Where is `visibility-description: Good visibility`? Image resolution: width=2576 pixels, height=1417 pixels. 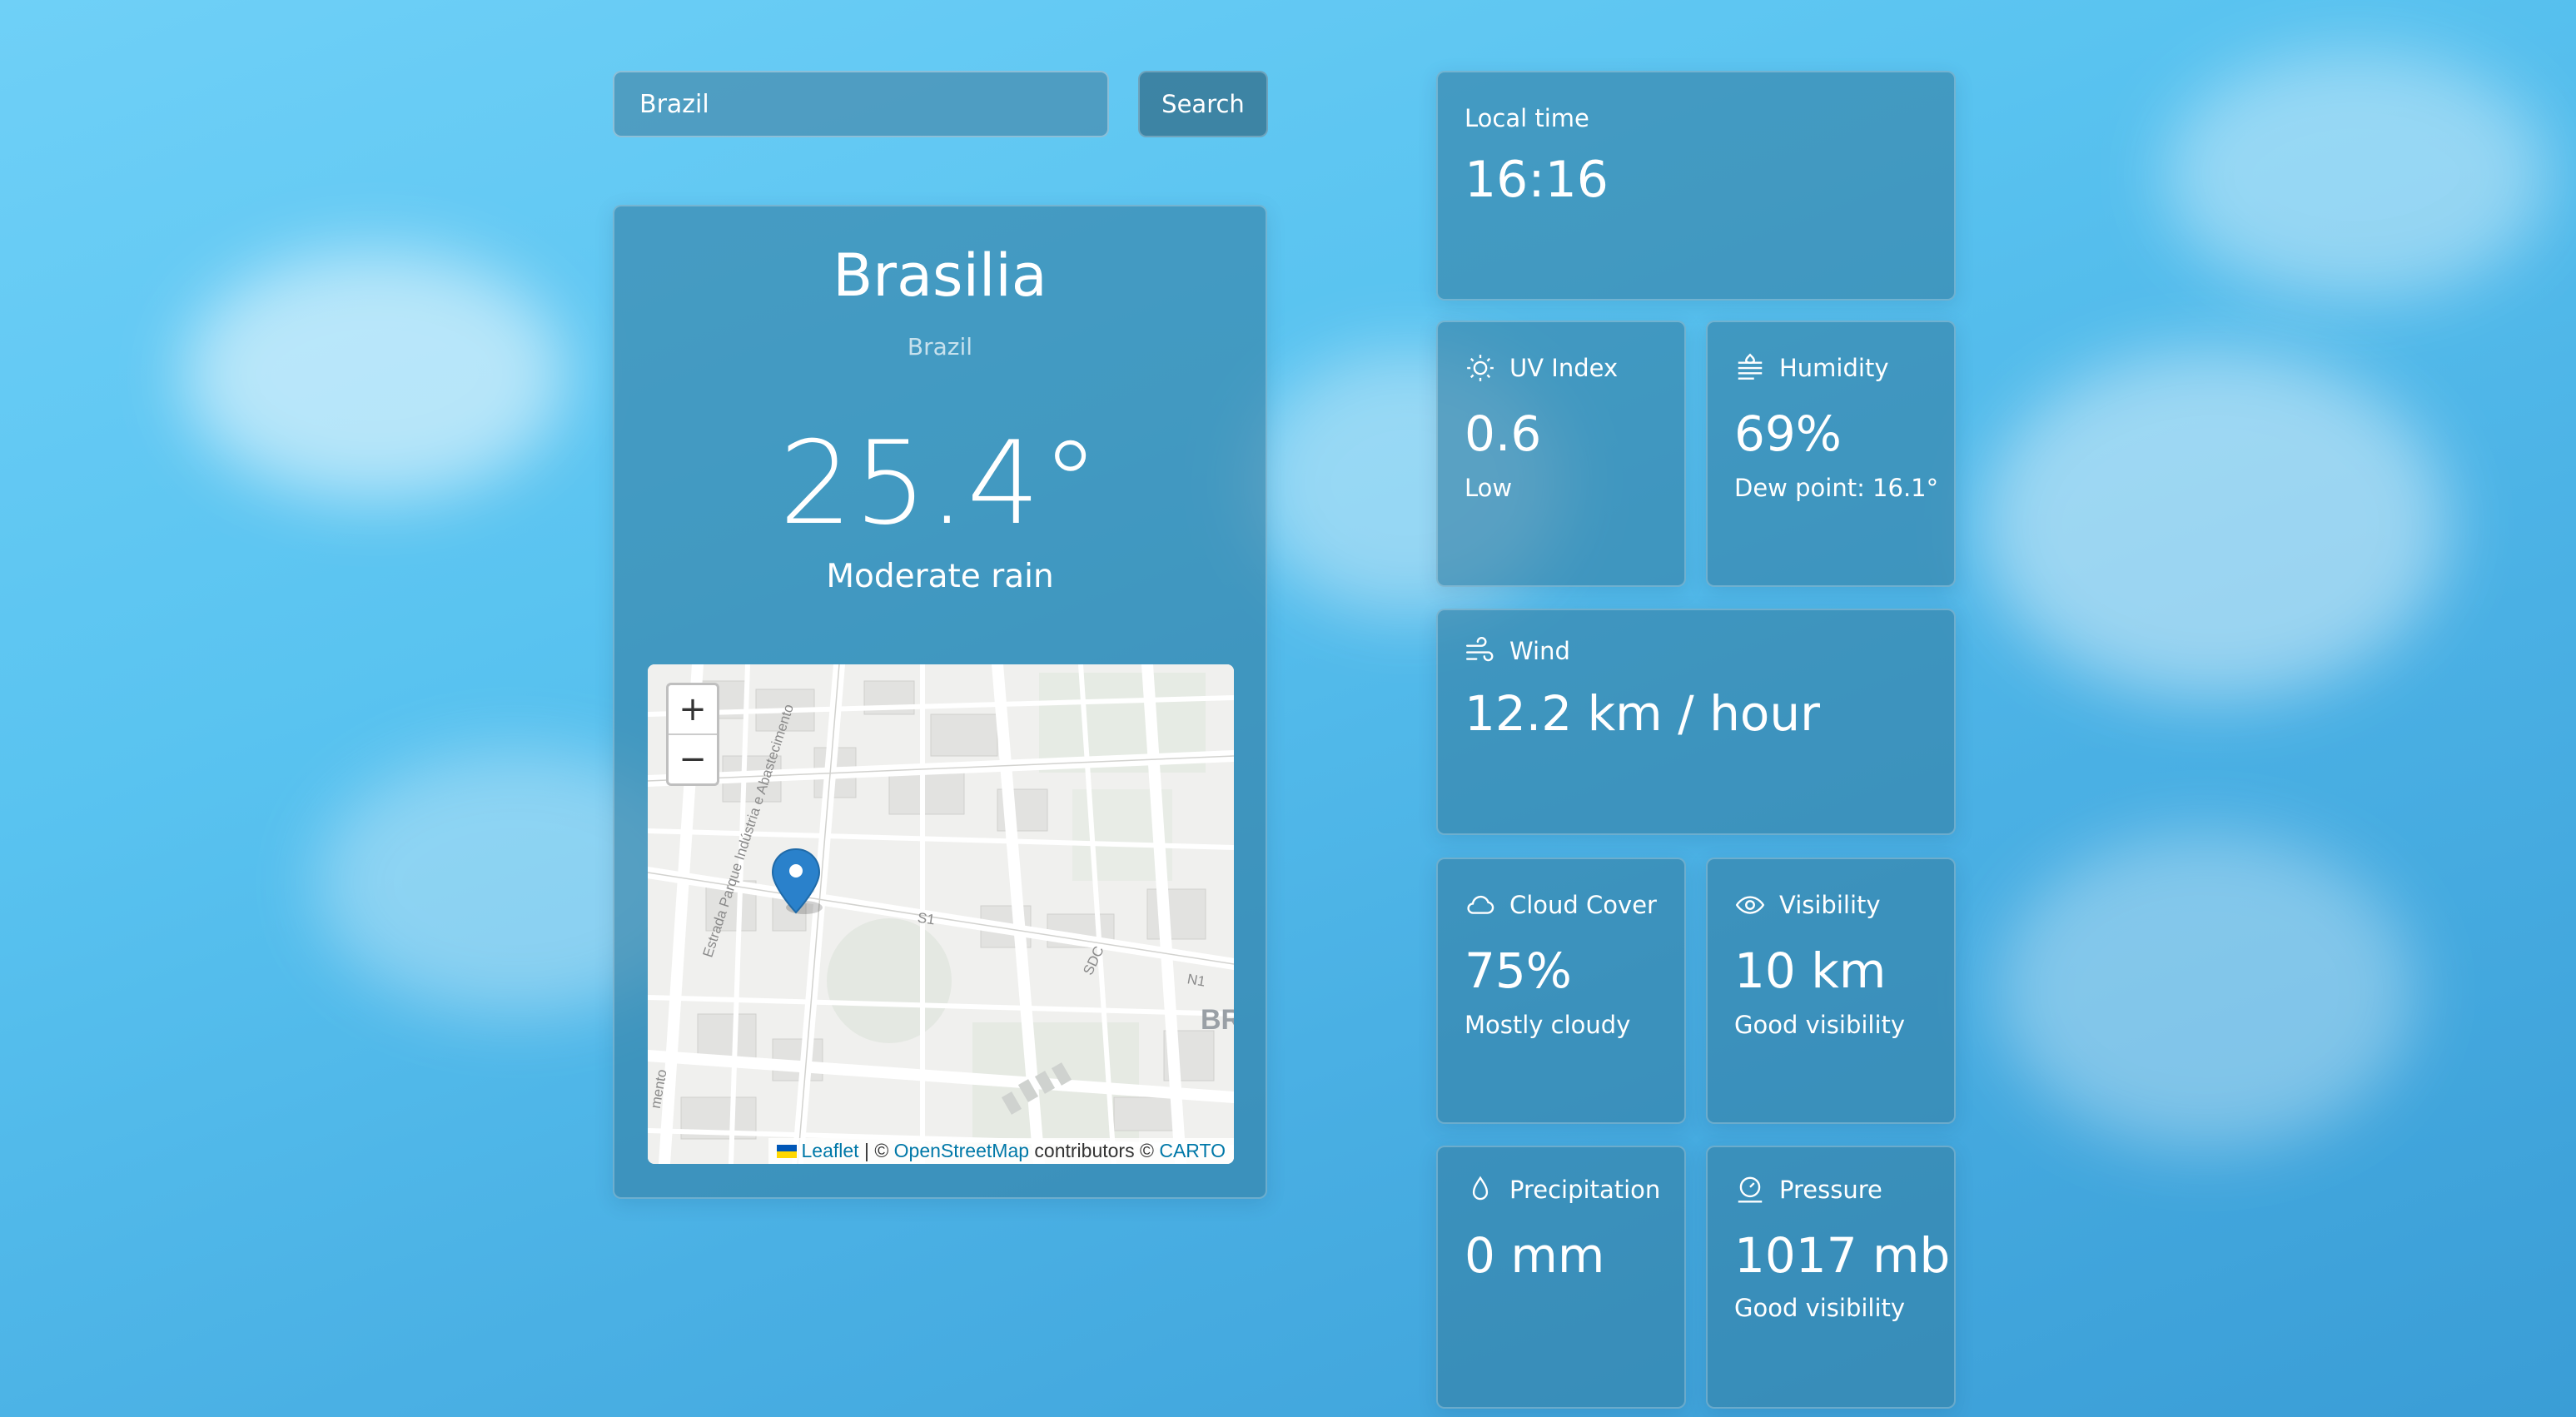
visibility-description: Good visibility is located at coordinates (1820, 1025).